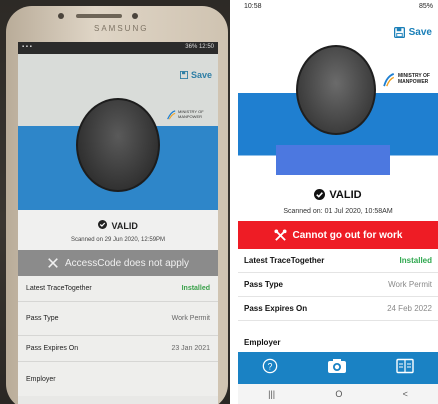 This screenshot has width=438, height=404. Describe the element at coordinates (190, 348) in the screenshot. I see `row-value: 23 Jan 2021` at that location.